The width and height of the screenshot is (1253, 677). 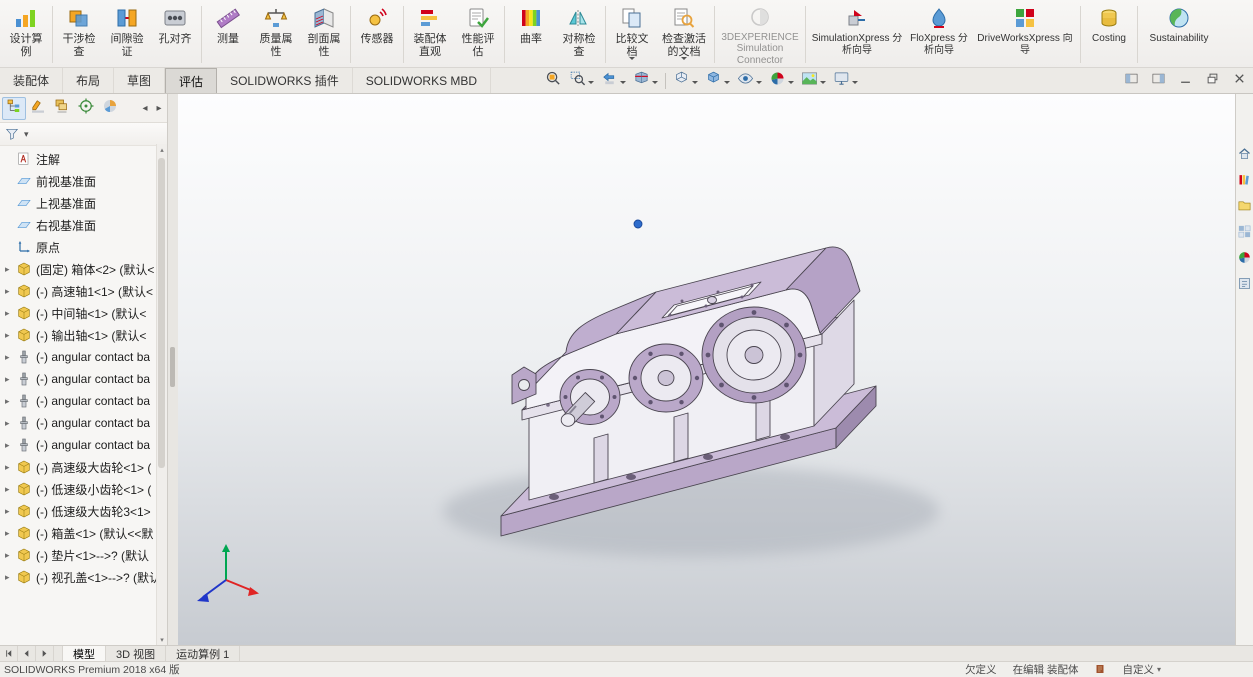 I want to click on collapse-pane-button, so click(x=1131, y=81).